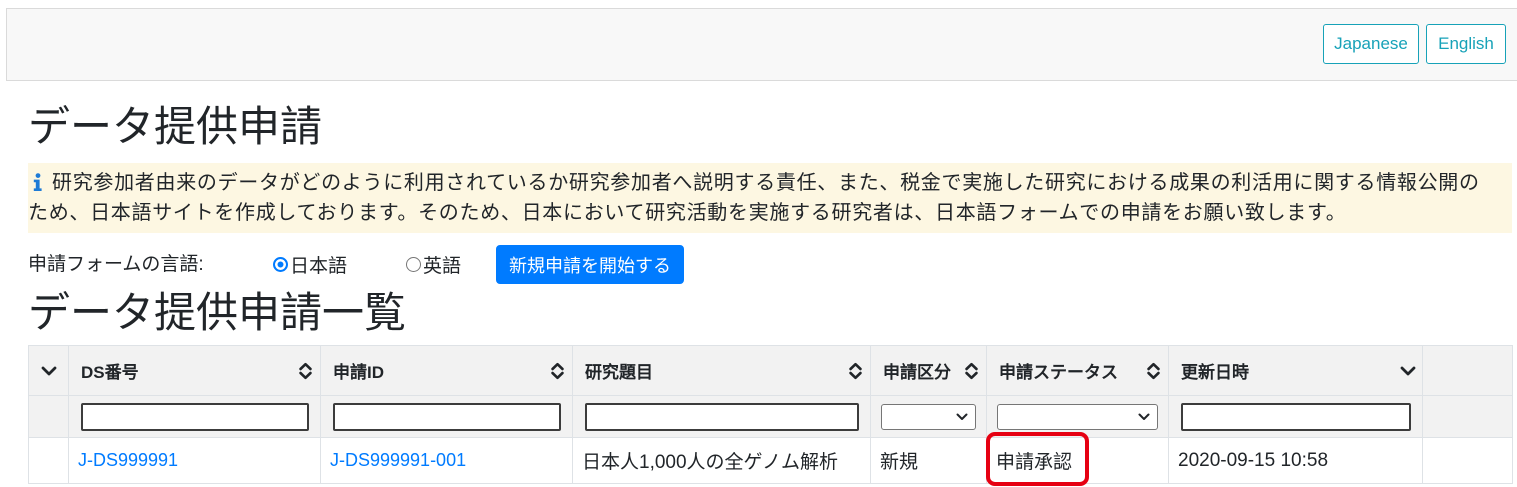  I want to click on english-language-button: English, so click(1466, 44).